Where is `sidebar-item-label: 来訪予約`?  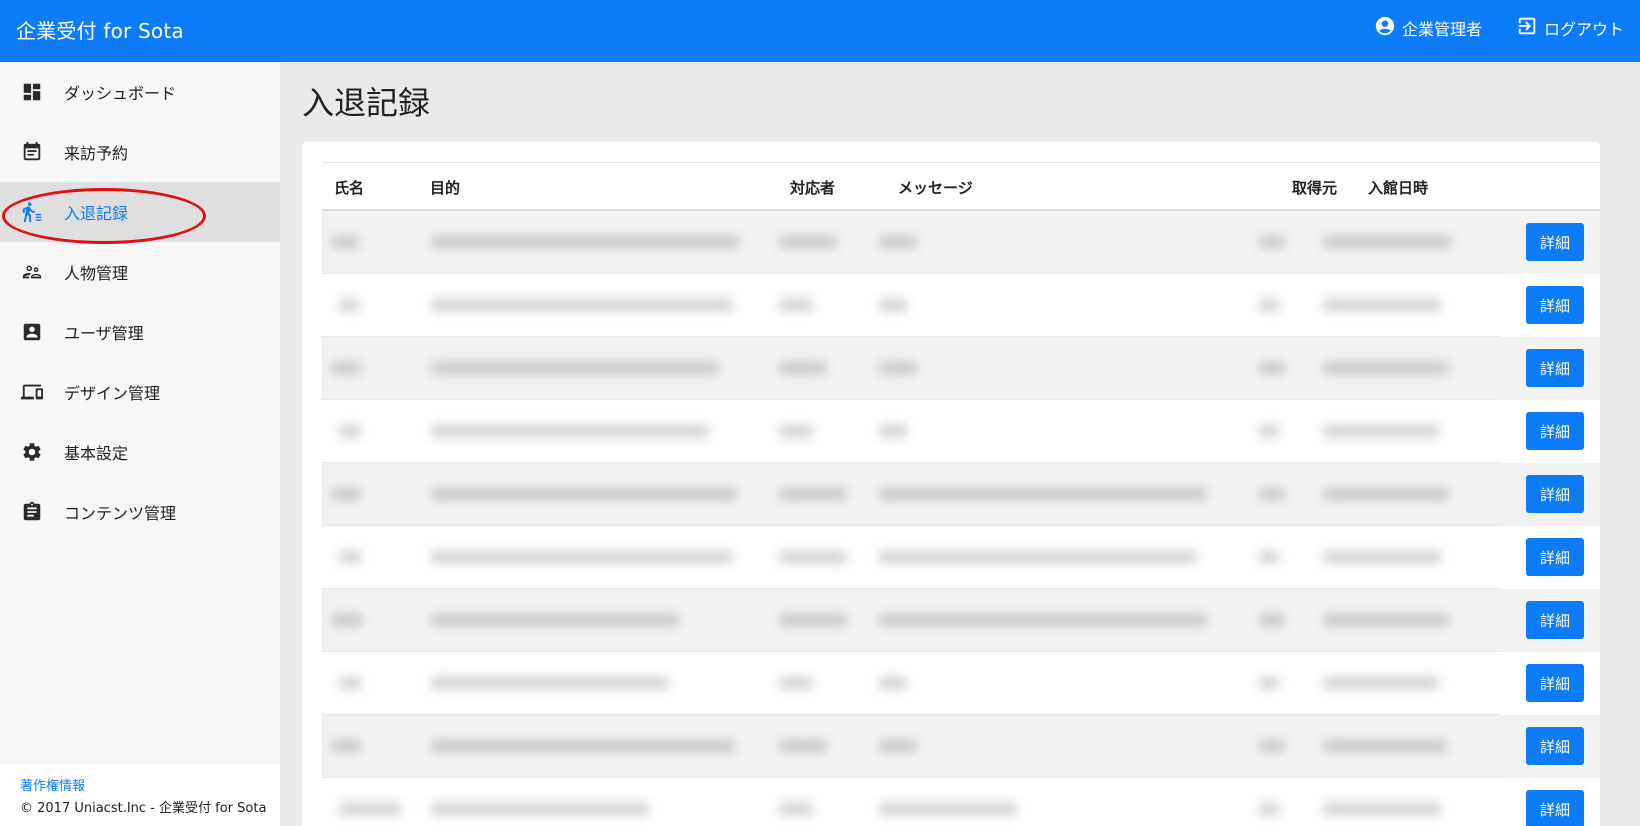
sidebar-item-label: 来訪予約 is located at coordinates (96, 153).